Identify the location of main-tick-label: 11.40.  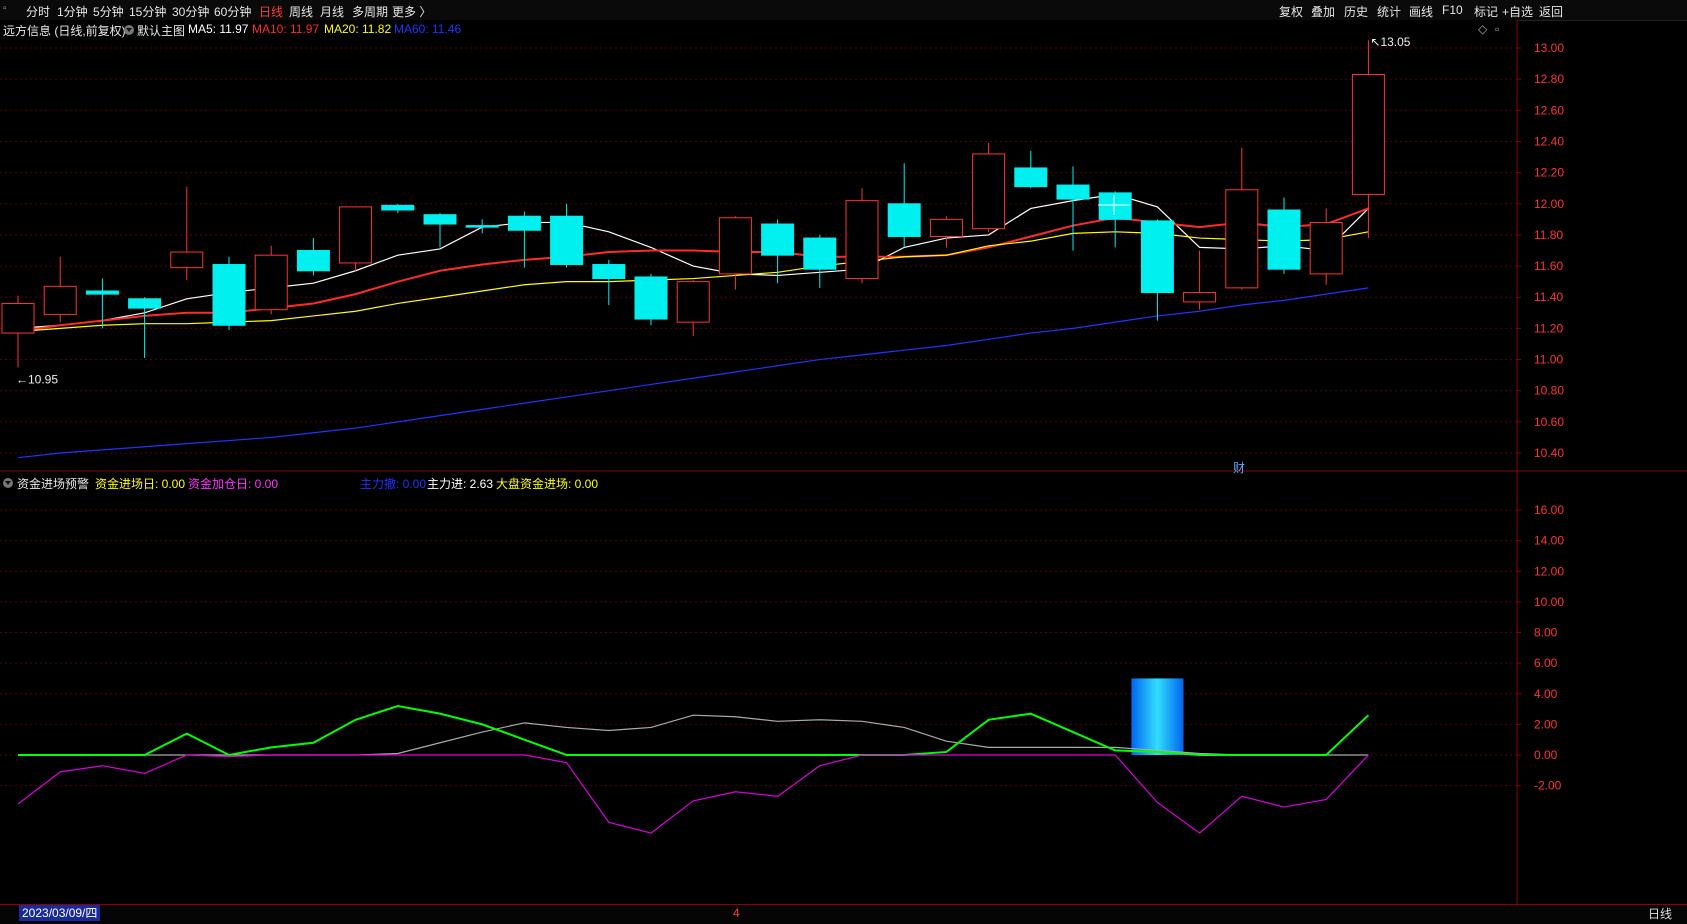
(1548, 297).